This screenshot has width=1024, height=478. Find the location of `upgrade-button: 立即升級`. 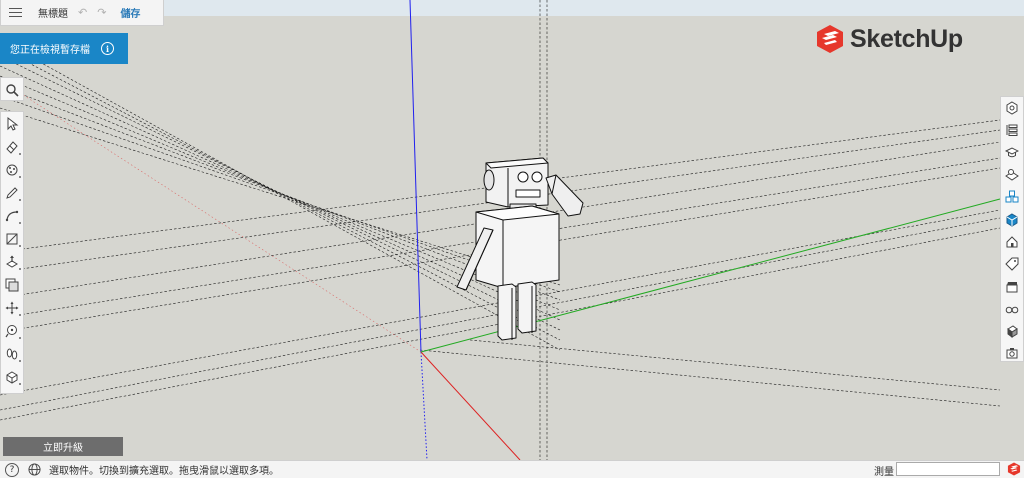

upgrade-button: 立即升級 is located at coordinates (63, 446).